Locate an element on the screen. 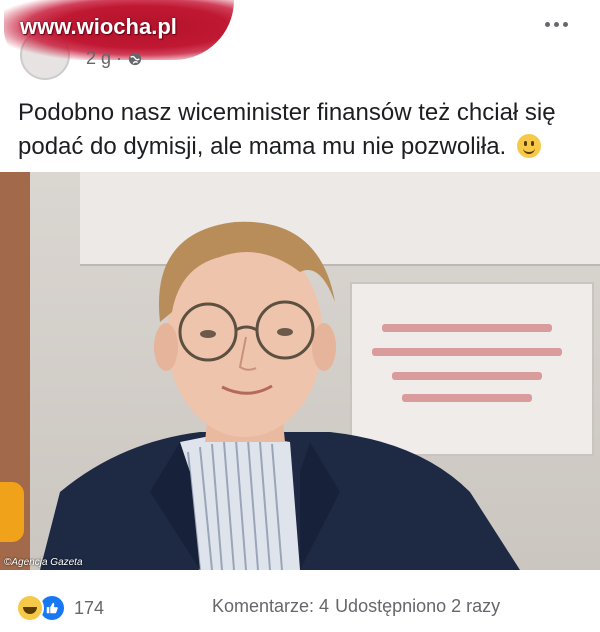  more-options-button is located at coordinates (556, 24).